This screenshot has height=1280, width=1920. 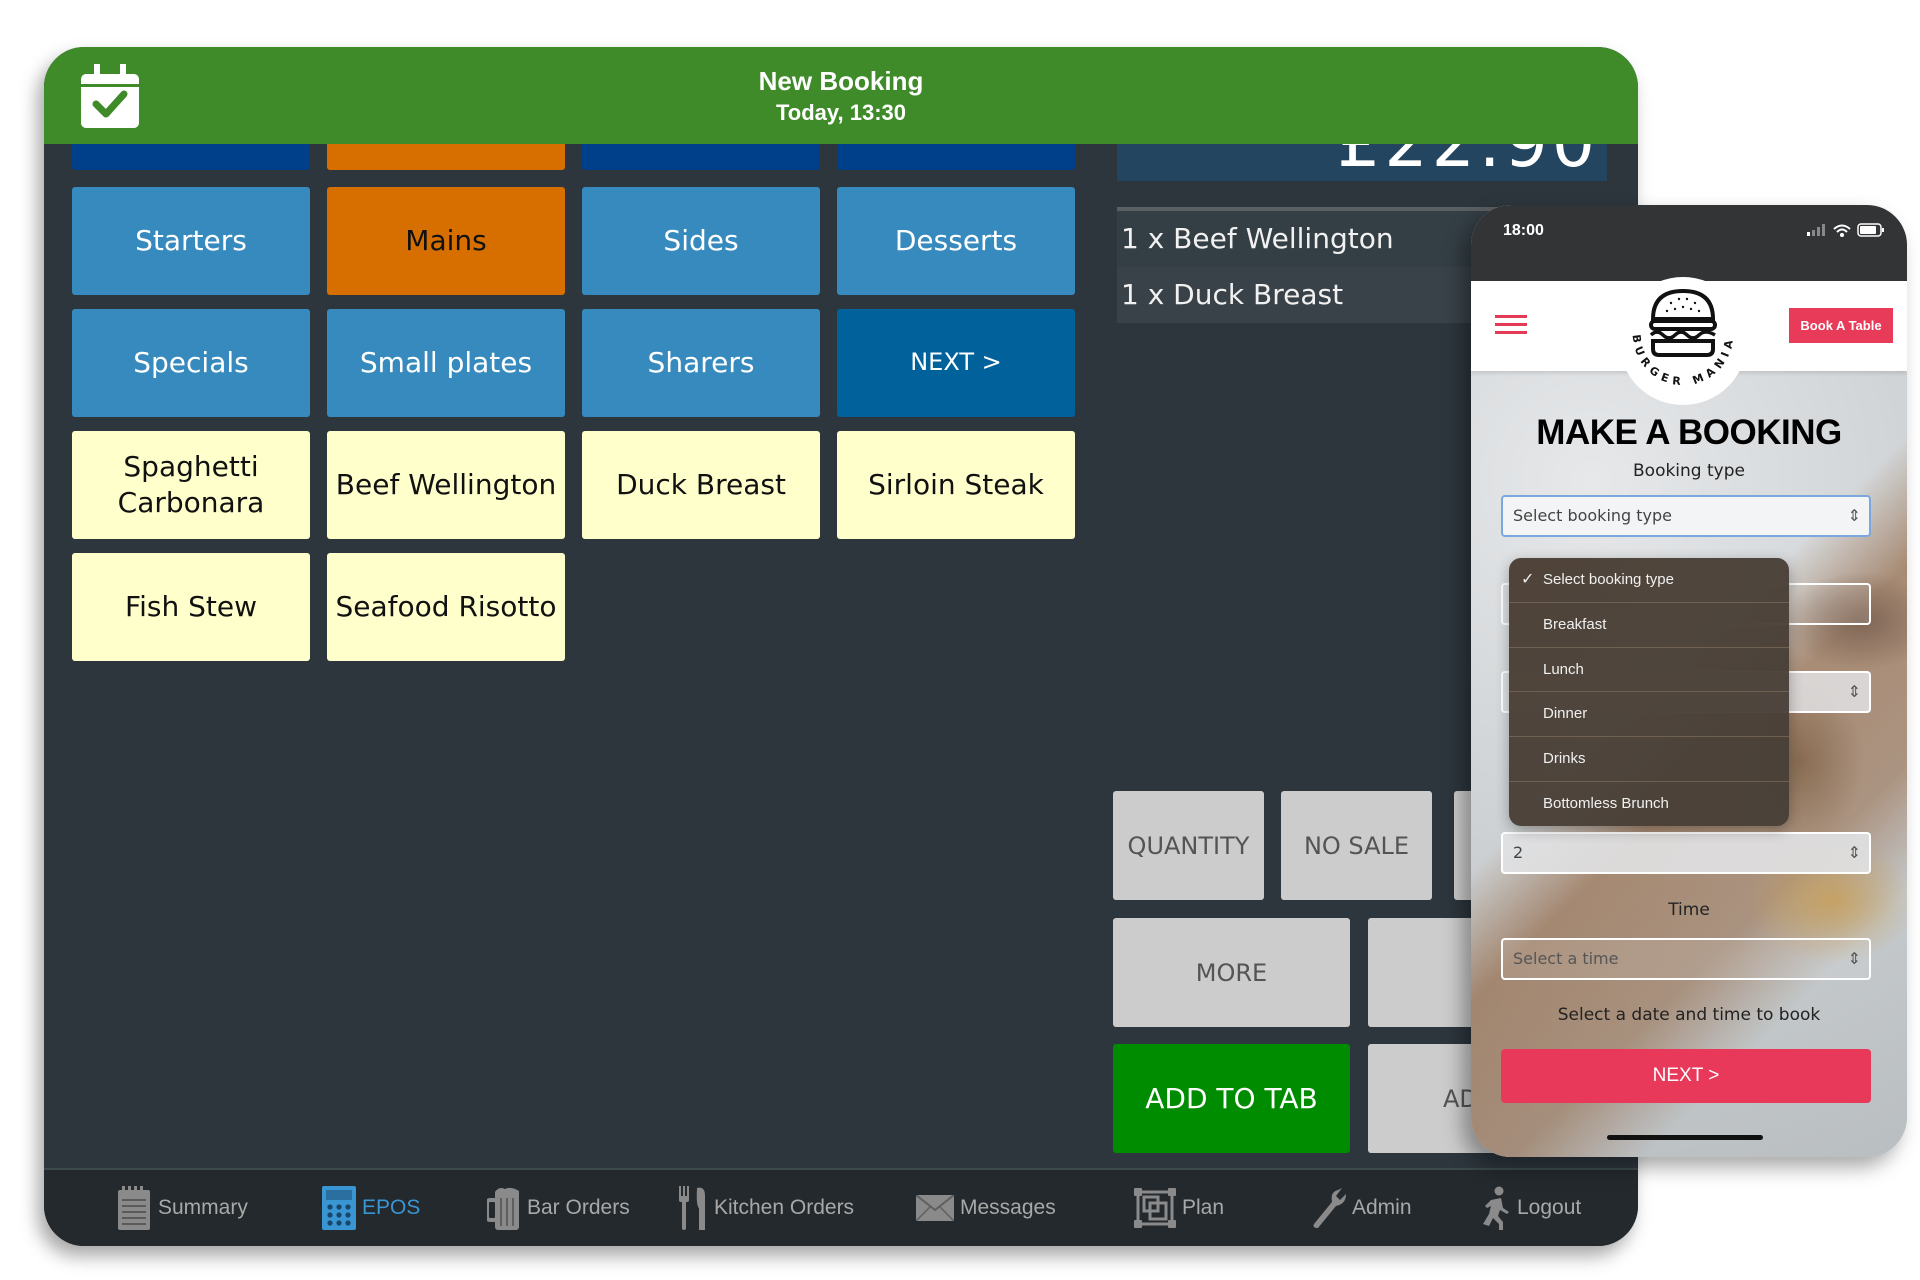 I want to click on booking-type-option: Bottomless Brunch, so click(x=1649, y=804).